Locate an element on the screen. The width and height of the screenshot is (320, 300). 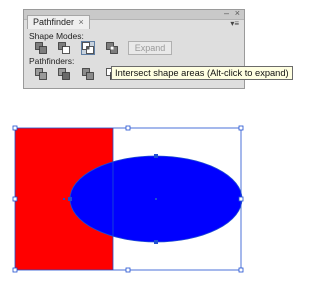
handle-middle-right is located at coordinates (241, 199).